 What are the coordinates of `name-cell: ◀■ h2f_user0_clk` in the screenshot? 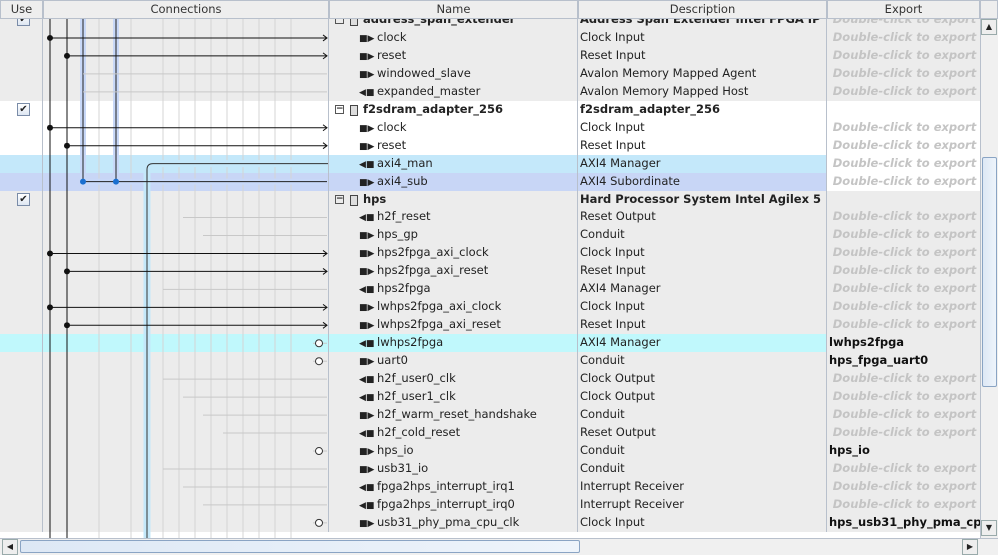 It's located at (453, 379).